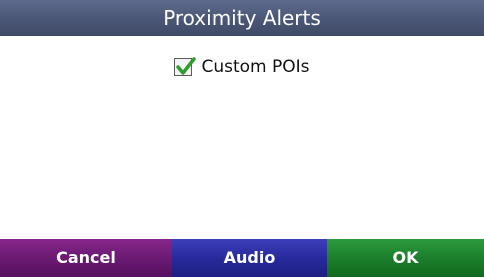 This screenshot has width=484, height=277. Describe the element at coordinates (86, 258) in the screenshot. I see `cancel-button: Cancel` at that location.